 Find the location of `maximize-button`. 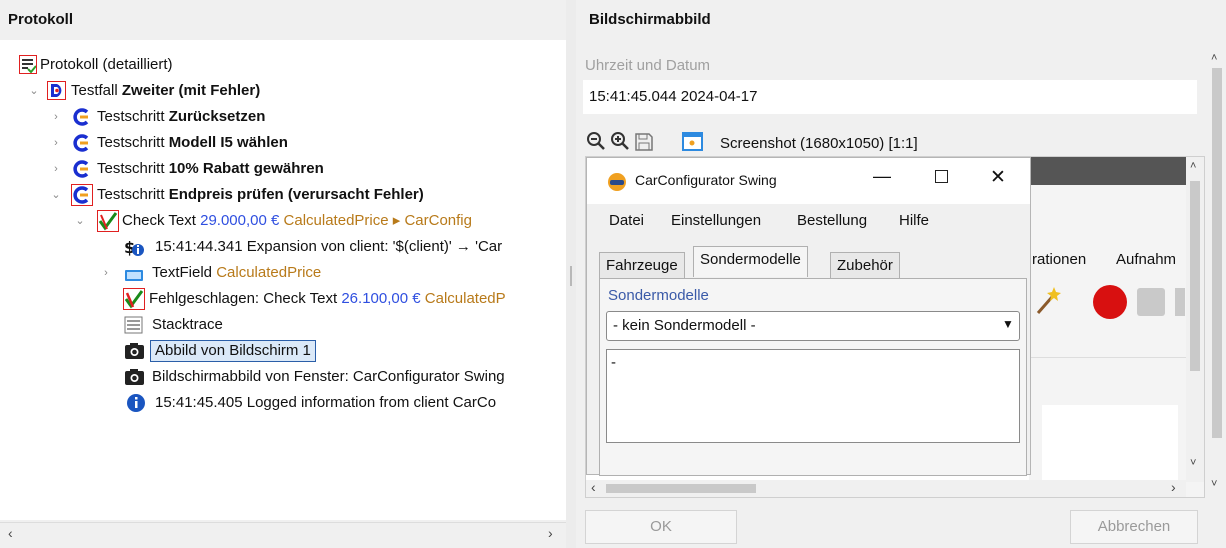

maximize-button is located at coordinates (941, 176).